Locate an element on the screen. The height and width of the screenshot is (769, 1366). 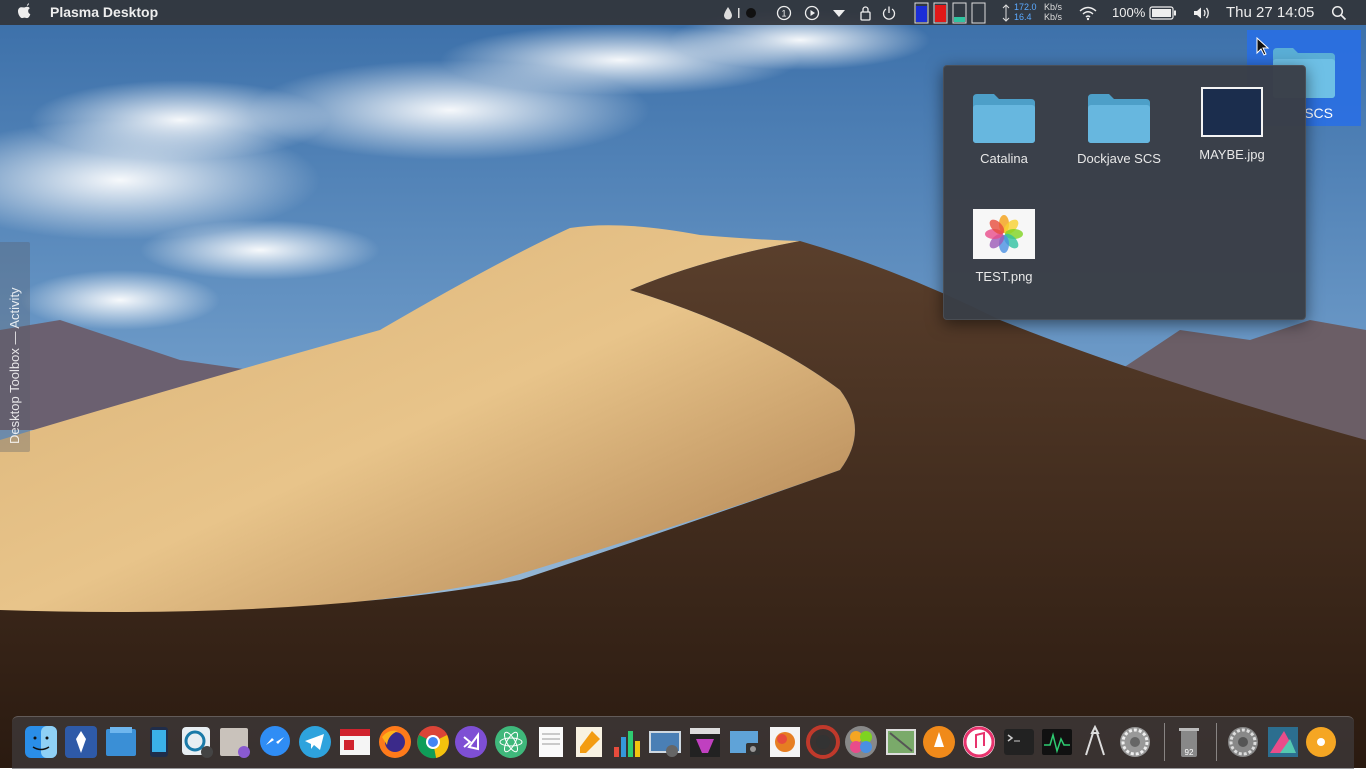
network-upload-unit: Kb/s is located at coordinates (1053, 7).